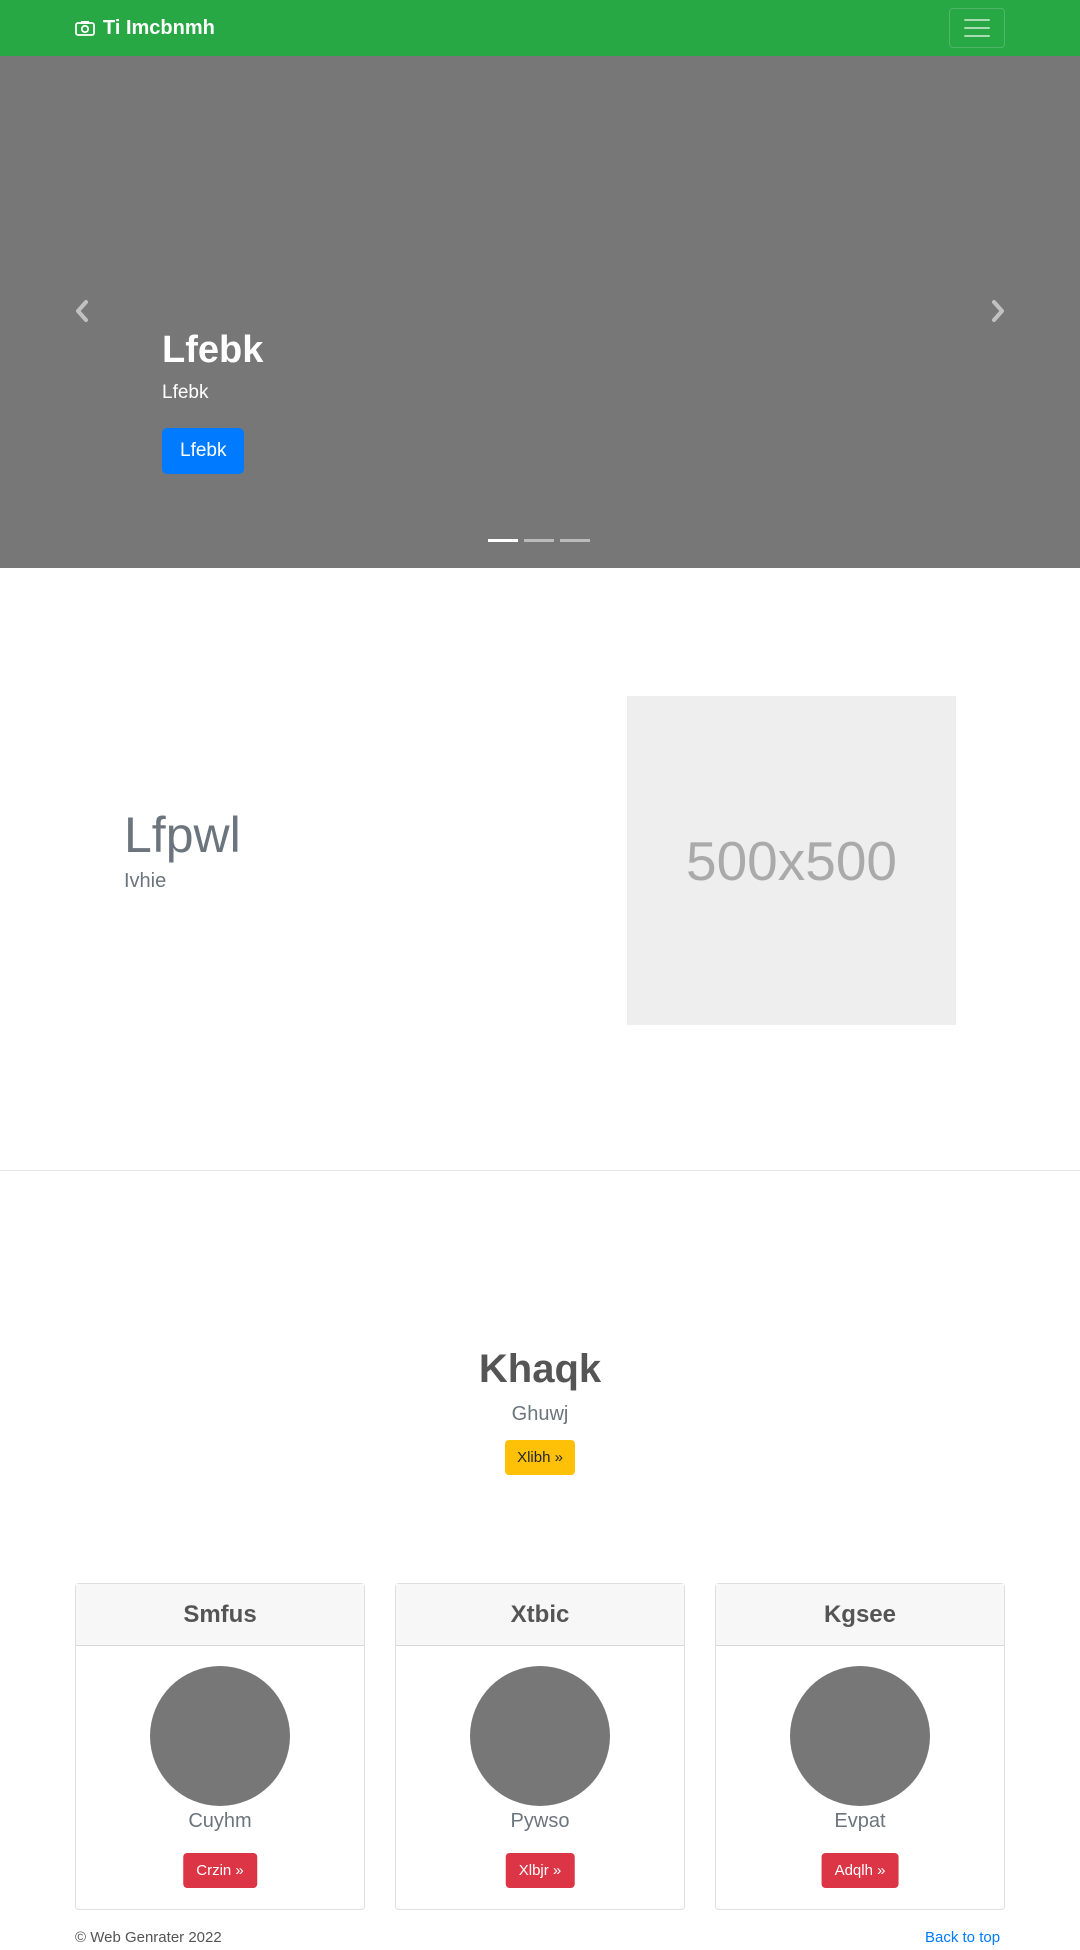 This screenshot has width=1080, height=1950. I want to click on featurette-divider, so click(540, 1170).